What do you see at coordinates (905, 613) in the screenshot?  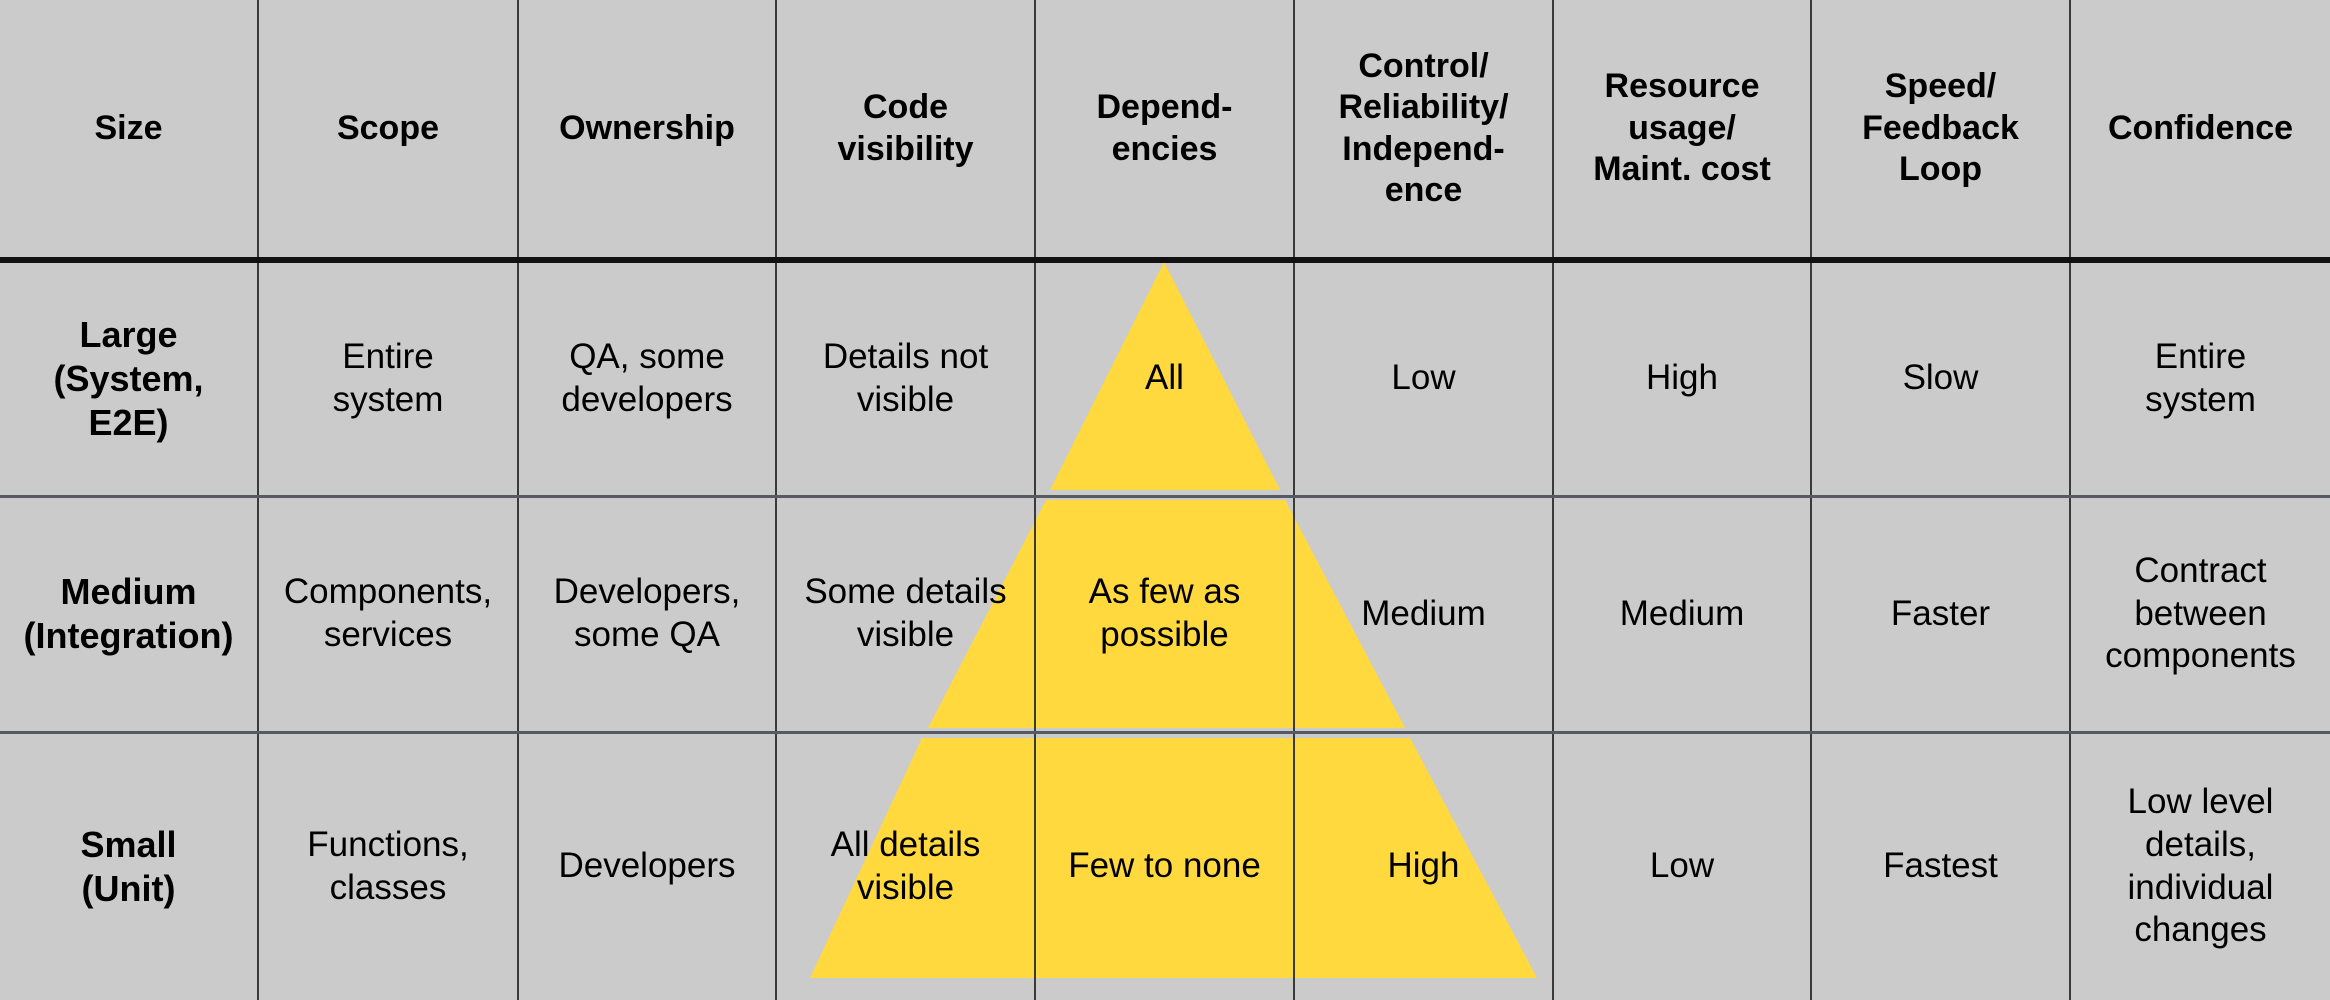 I see `cell-medium-code-visibility: Some details visible` at bounding box center [905, 613].